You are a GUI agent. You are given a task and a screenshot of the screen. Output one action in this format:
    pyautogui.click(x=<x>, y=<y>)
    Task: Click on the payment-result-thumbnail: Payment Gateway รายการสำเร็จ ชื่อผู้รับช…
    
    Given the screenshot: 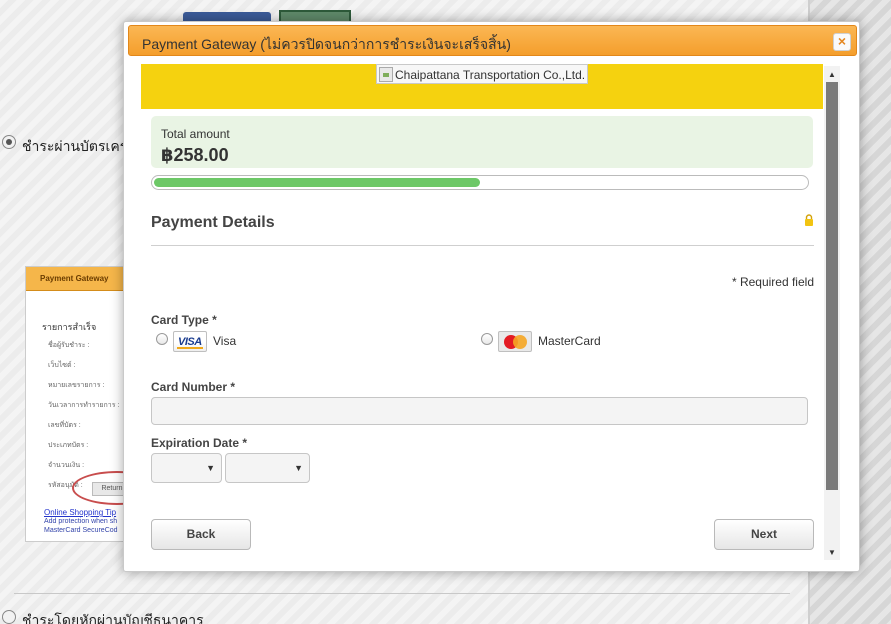 What is the action you would take?
    pyautogui.click(x=80, y=404)
    